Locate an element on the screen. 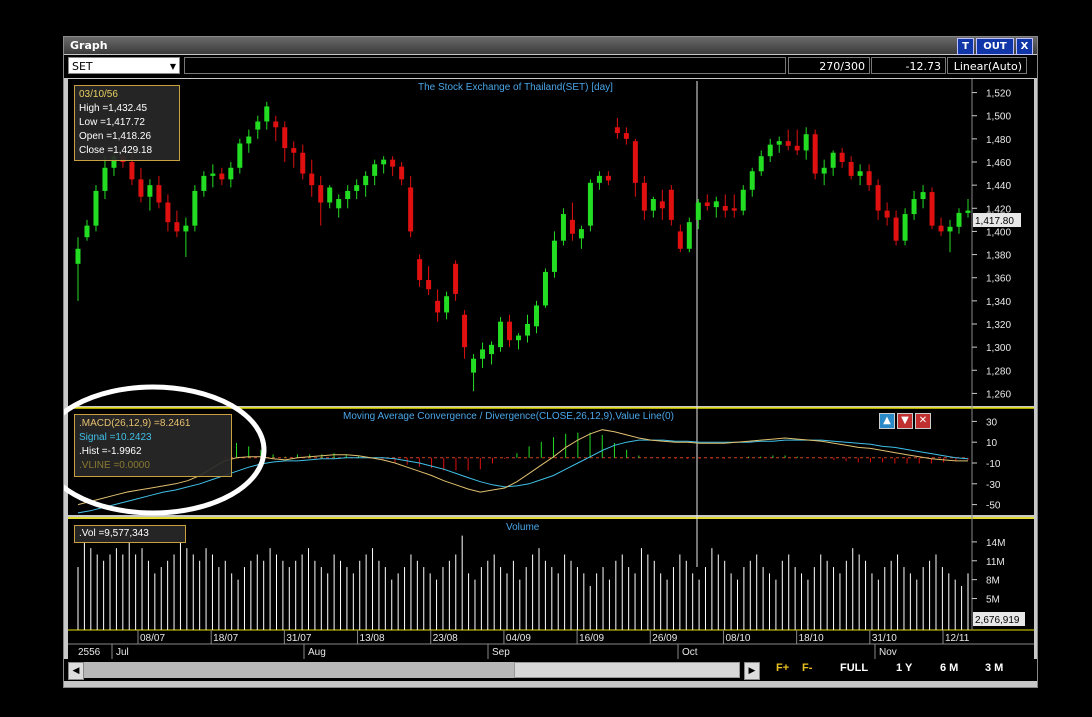  zoom-in-button: F+ is located at coordinates (782, 668).